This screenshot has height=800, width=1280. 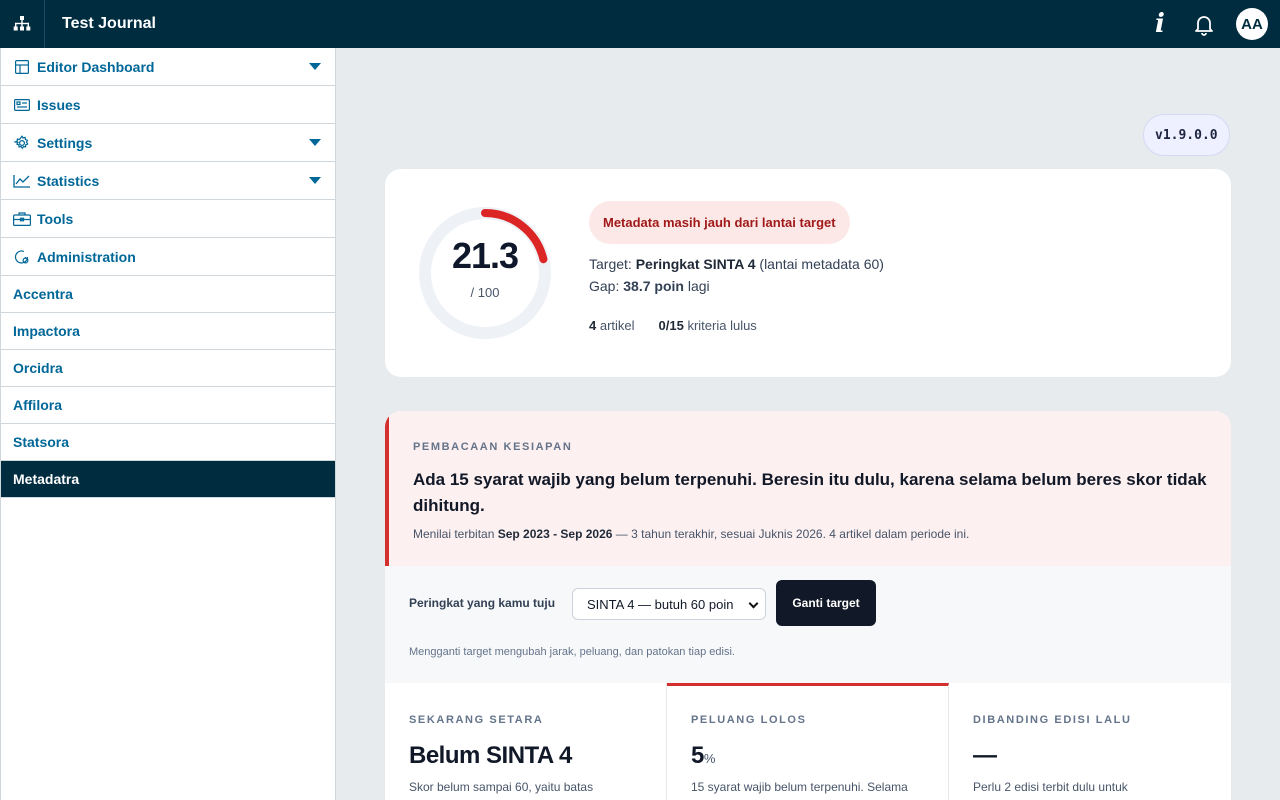 I want to click on sidebar-item-label: Settings, so click(x=65, y=142).